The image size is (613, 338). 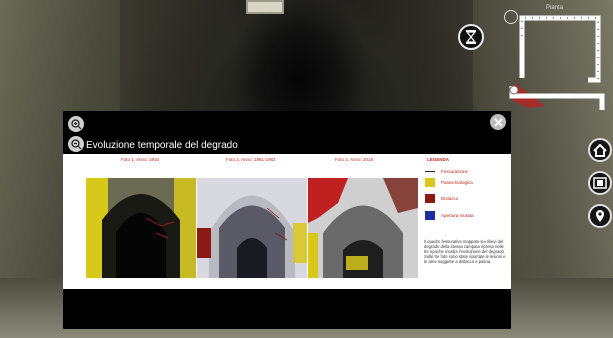 I want to click on crack-line-swatch, so click(x=430, y=171).